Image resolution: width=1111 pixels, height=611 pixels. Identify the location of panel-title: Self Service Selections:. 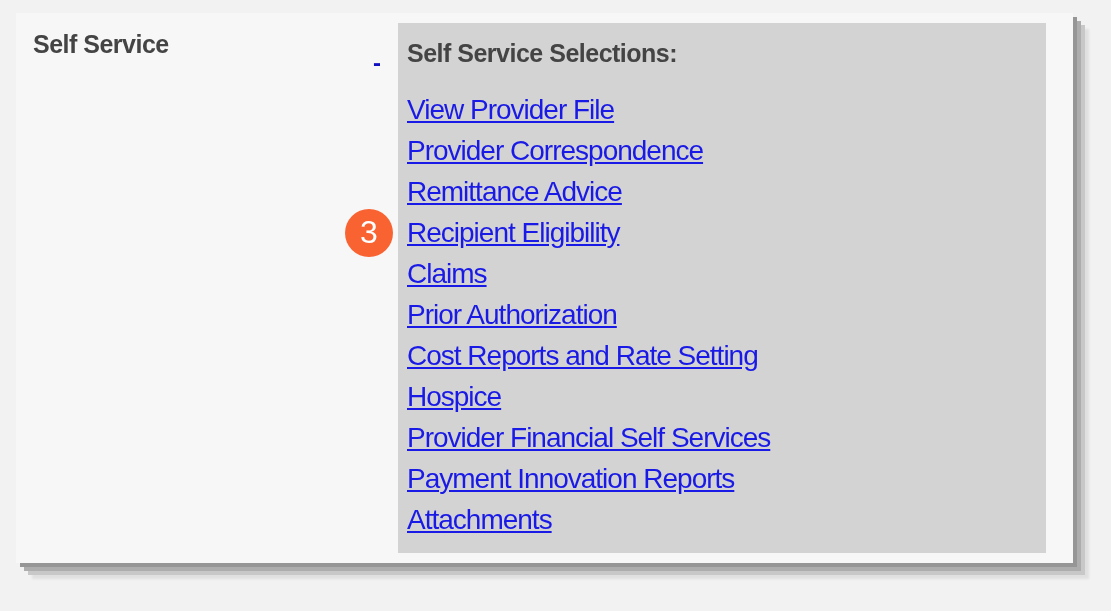
(543, 53).